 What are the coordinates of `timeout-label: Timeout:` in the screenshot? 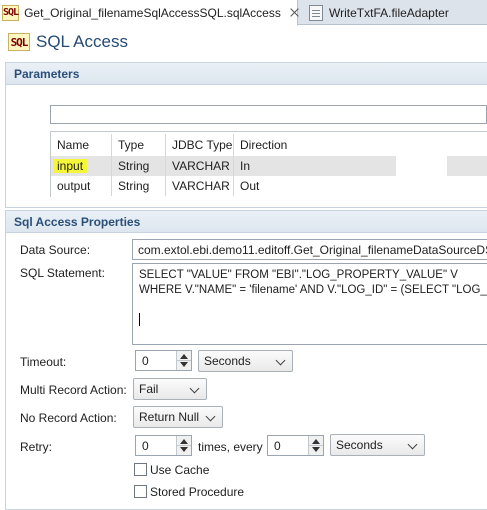 It's located at (43, 362).